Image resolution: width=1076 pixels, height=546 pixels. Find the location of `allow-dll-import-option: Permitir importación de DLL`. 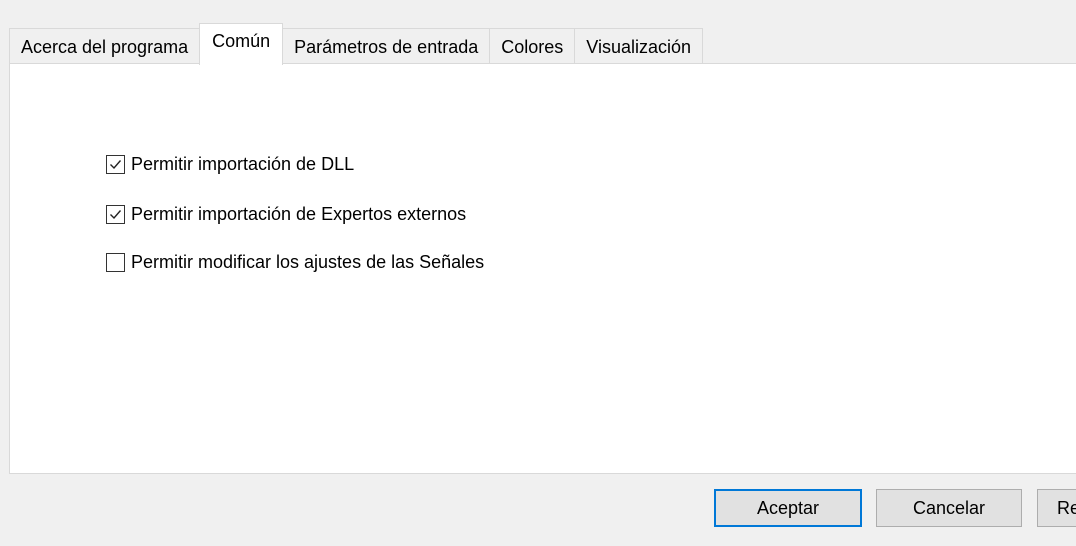

allow-dll-import-option: Permitir importación de DLL is located at coordinates (230, 164).